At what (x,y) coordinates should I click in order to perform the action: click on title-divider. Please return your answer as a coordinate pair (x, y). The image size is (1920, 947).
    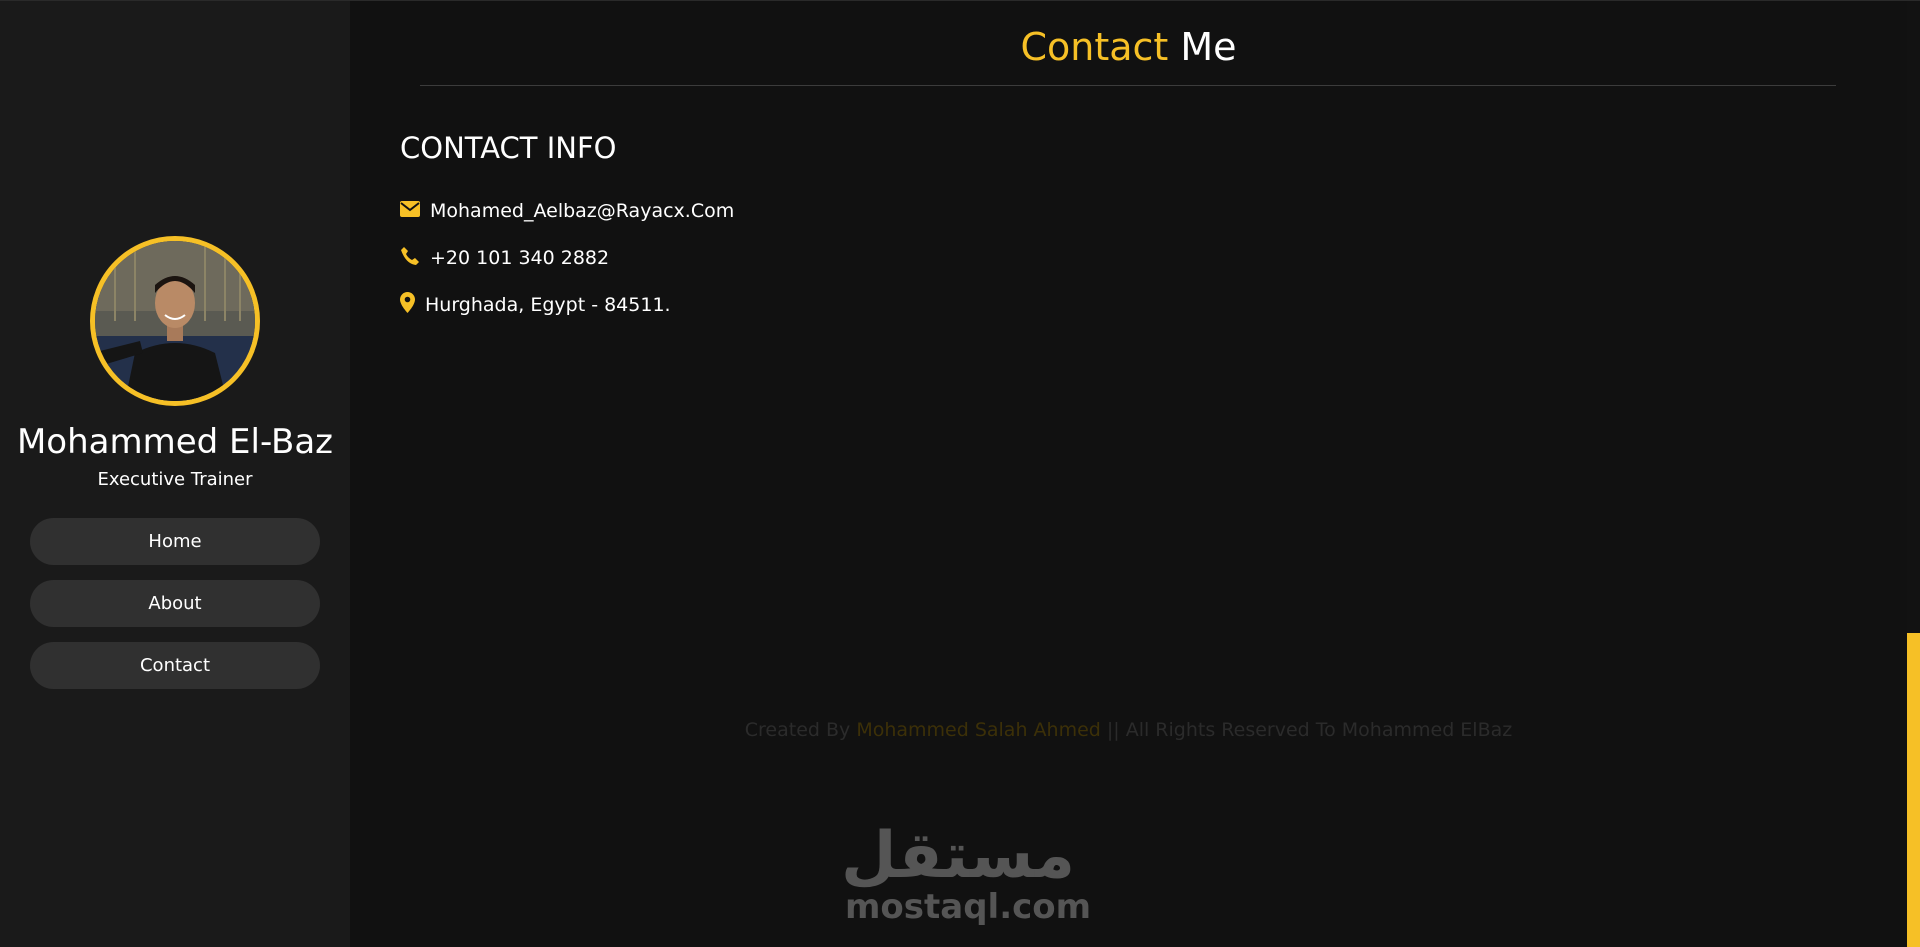
    Looking at the image, I should click on (1128, 85).